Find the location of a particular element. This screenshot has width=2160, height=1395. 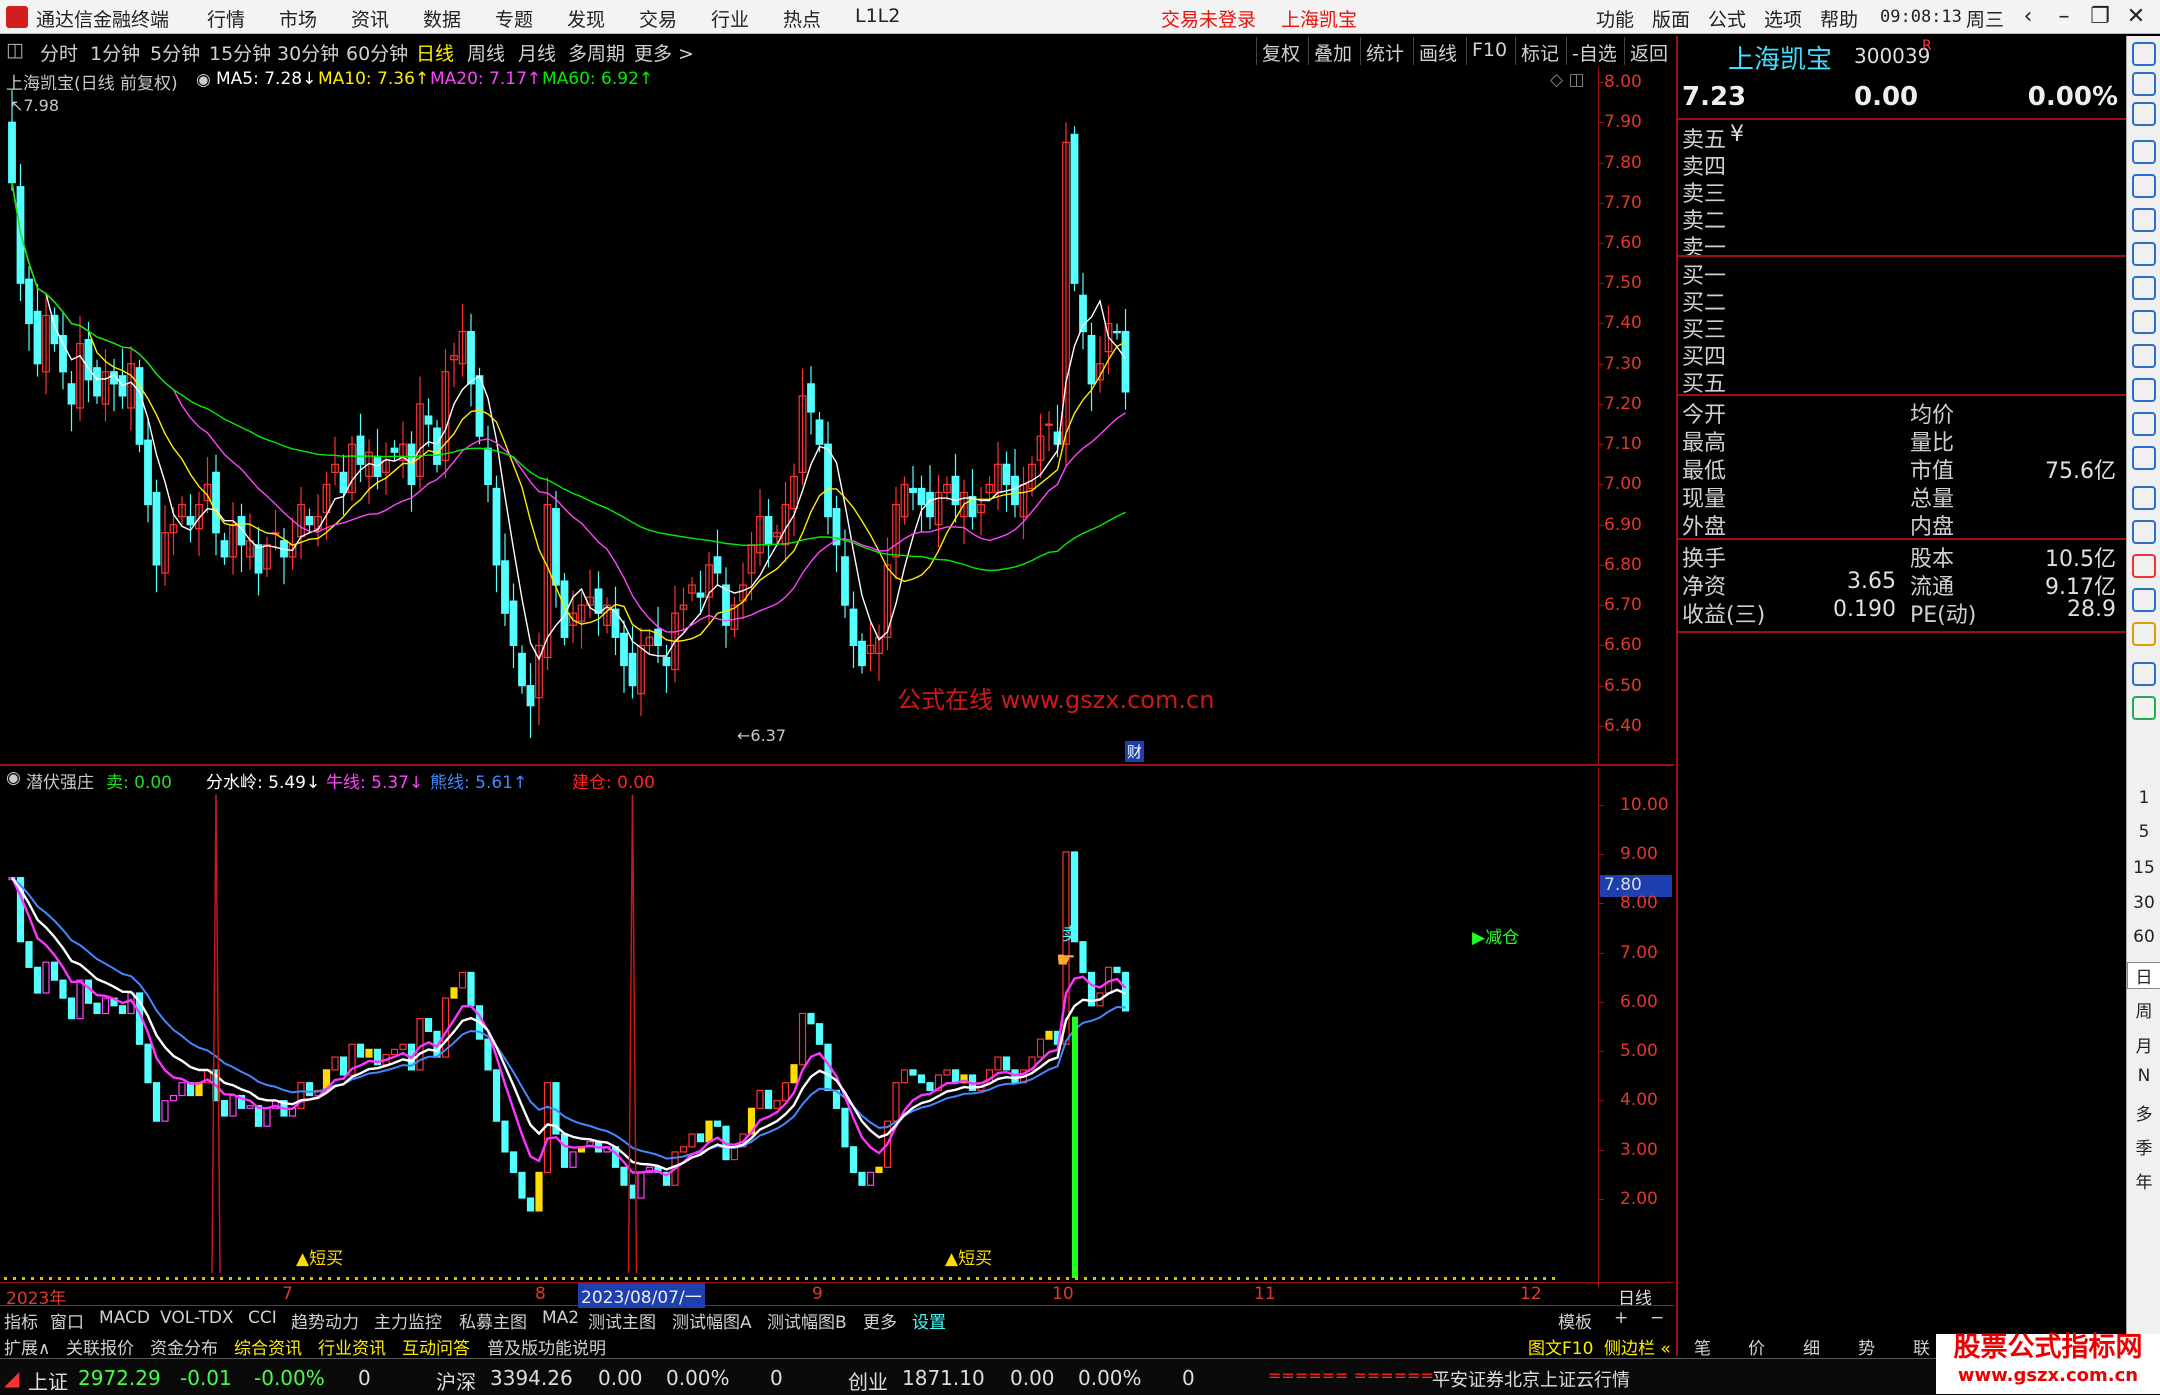

period-week: 周 is located at coordinates (2143, 1009).